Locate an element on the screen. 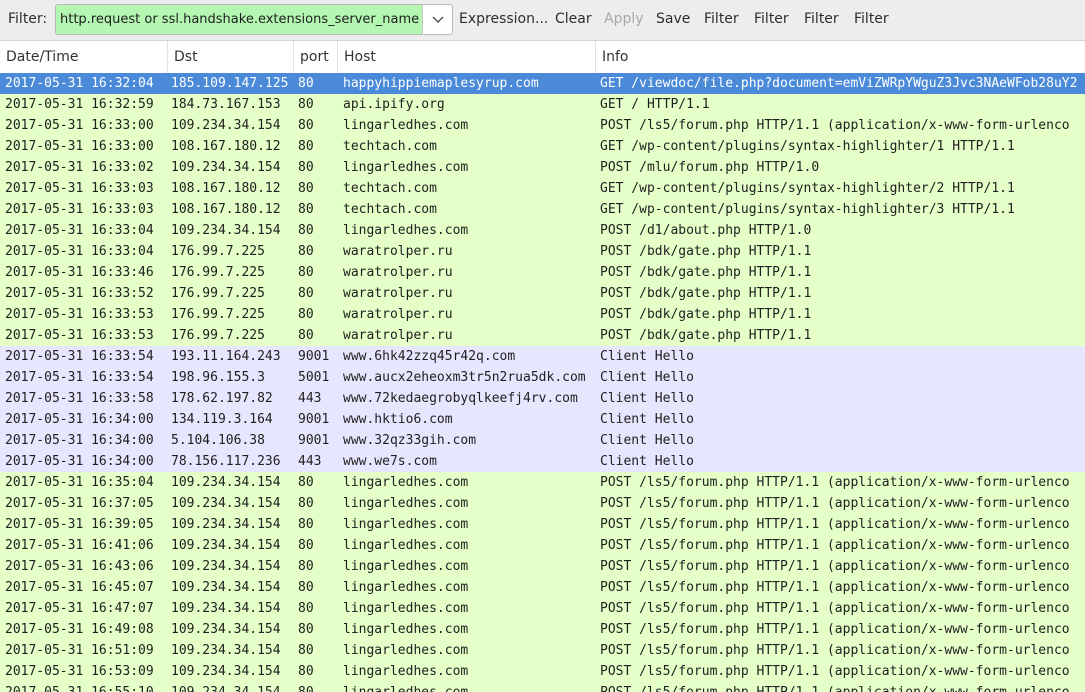 This screenshot has width=1085, height=692. apply-button: Apply is located at coordinates (624, 19).